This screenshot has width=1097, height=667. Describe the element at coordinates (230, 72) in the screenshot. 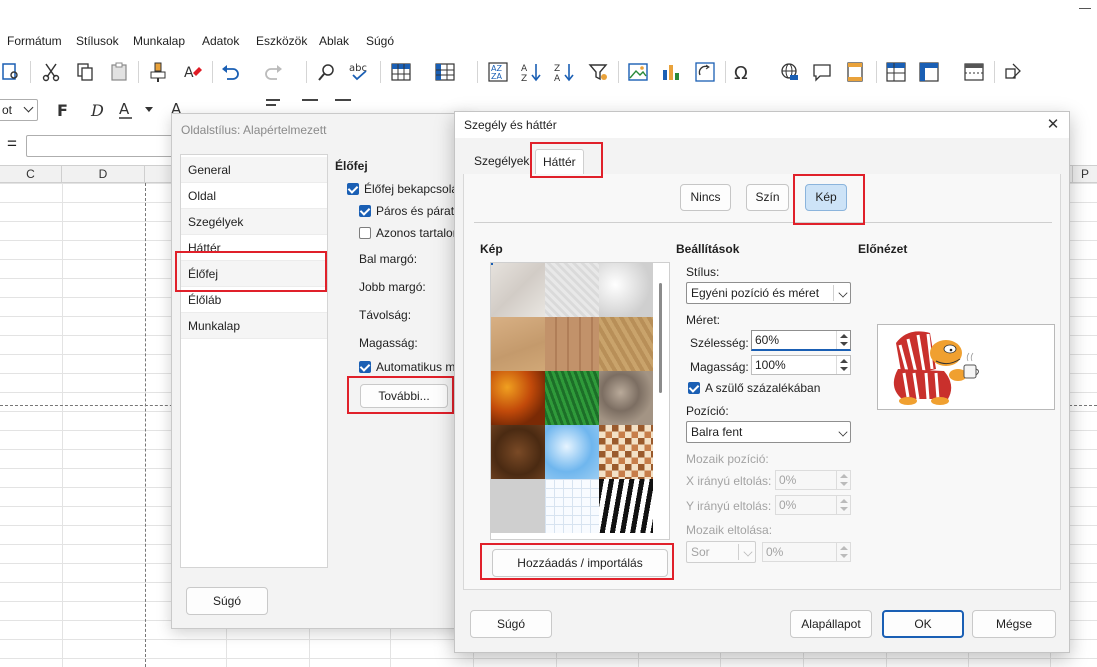

I see `undo-icon` at that location.